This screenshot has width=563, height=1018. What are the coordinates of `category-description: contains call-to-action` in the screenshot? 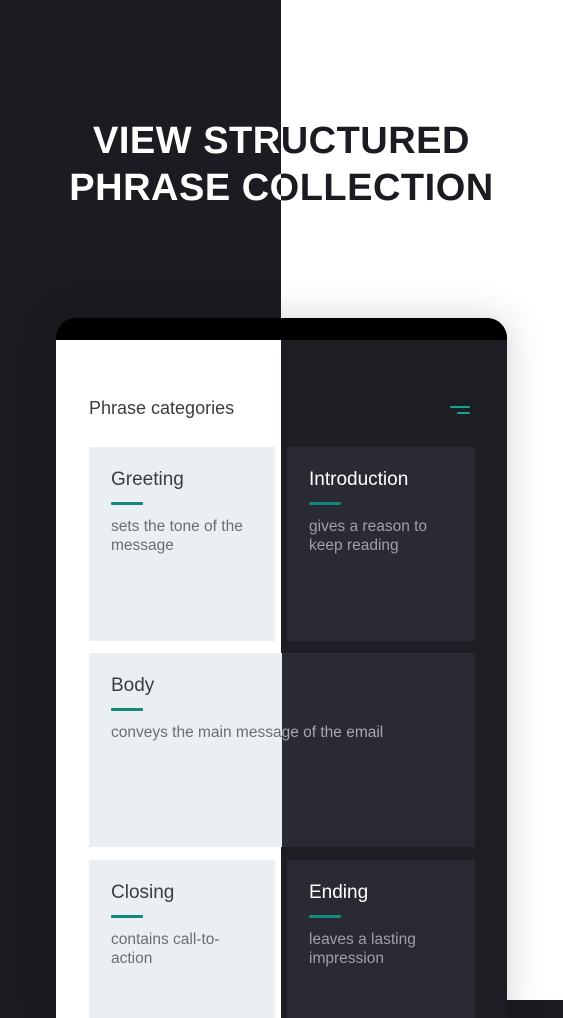 It's located at (165, 949).